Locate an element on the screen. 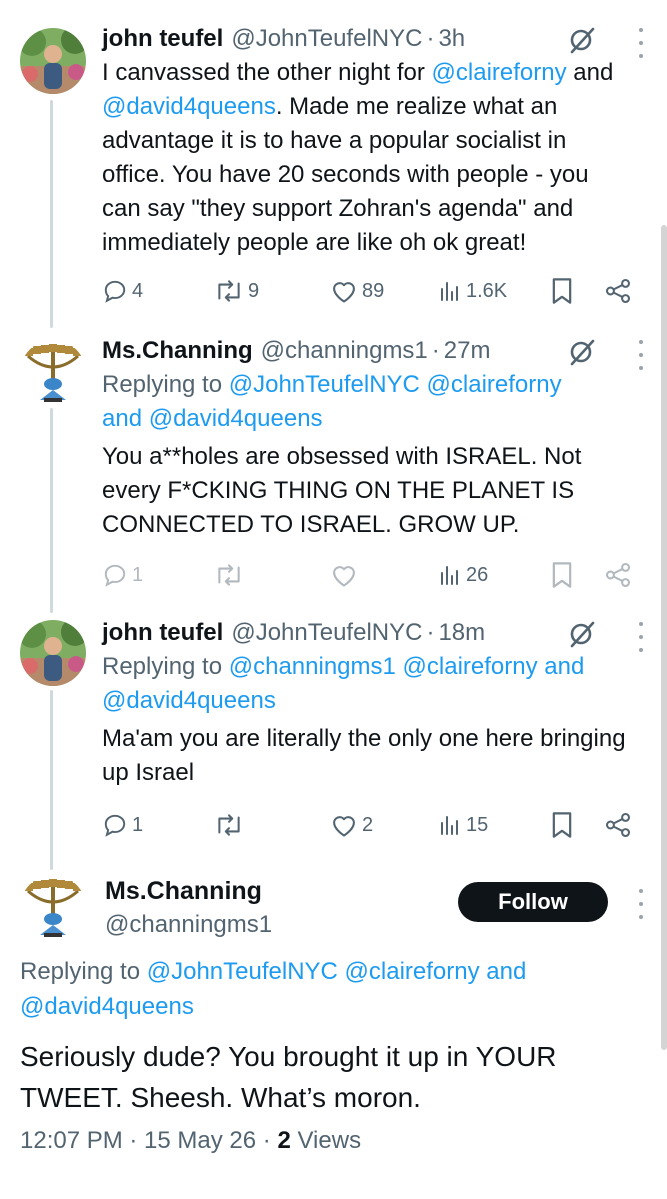 This screenshot has height=1199, width=667. reply-button: 1 is located at coordinates (122, 825).